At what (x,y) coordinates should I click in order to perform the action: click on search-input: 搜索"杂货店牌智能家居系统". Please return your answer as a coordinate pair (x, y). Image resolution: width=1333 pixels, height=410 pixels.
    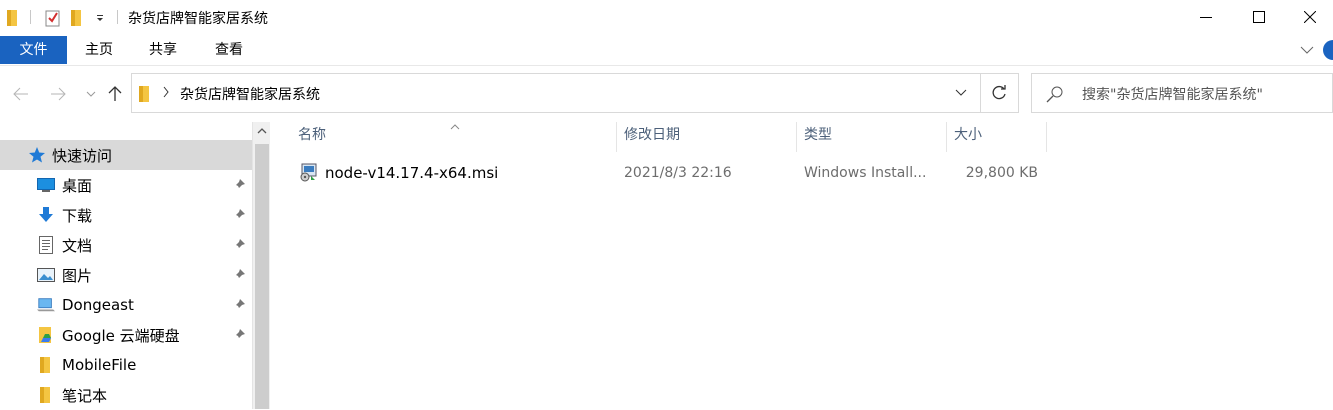
    Looking at the image, I should click on (1172, 94).